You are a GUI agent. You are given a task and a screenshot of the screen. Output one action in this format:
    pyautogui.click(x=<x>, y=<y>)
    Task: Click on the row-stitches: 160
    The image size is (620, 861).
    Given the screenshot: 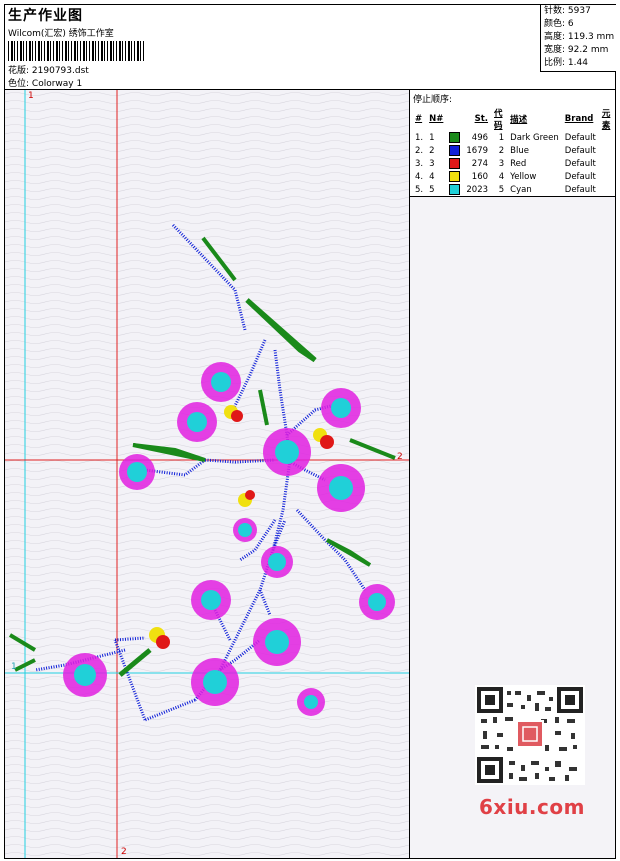 What is the action you would take?
    pyautogui.click(x=480, y=176)
    